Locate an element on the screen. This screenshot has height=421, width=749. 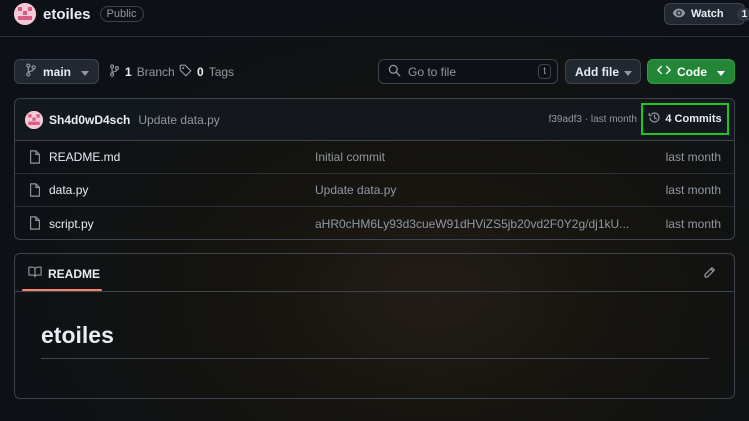
owner-avatar is located at coordinates (25, 14).